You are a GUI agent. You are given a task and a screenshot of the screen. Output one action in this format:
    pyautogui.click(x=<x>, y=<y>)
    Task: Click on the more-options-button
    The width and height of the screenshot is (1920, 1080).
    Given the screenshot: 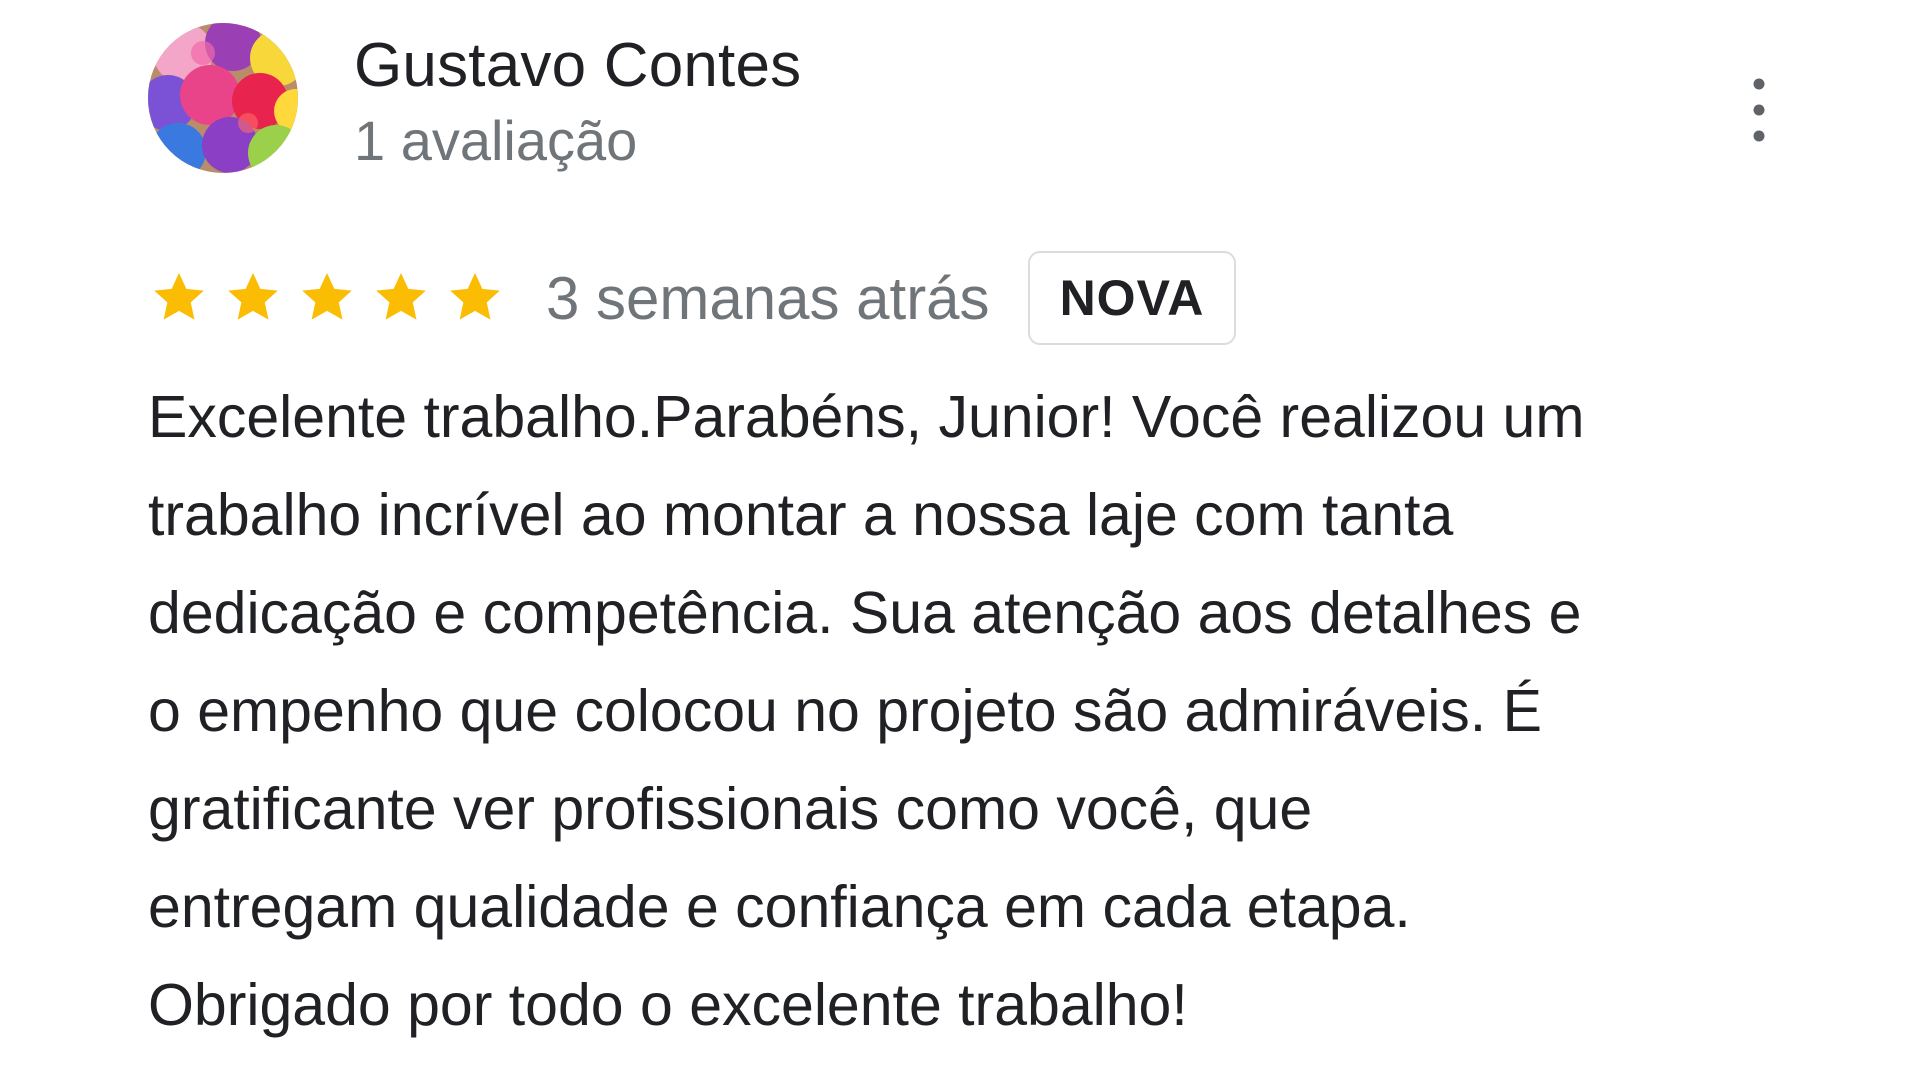 What is the action you would take?
    pyautogui.click(x=1759, y=110)
    